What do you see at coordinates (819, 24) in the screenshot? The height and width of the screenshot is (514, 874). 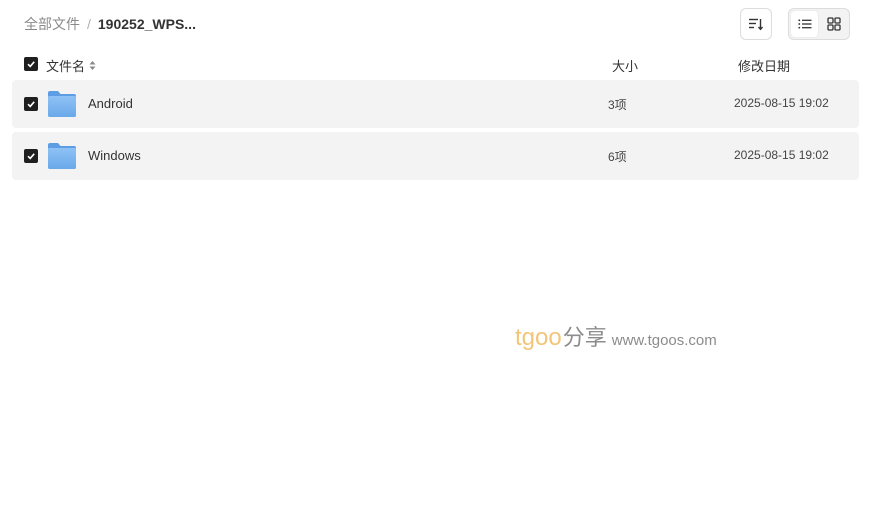 I see `view-mode-toggle` at bounding box center [819, 24].